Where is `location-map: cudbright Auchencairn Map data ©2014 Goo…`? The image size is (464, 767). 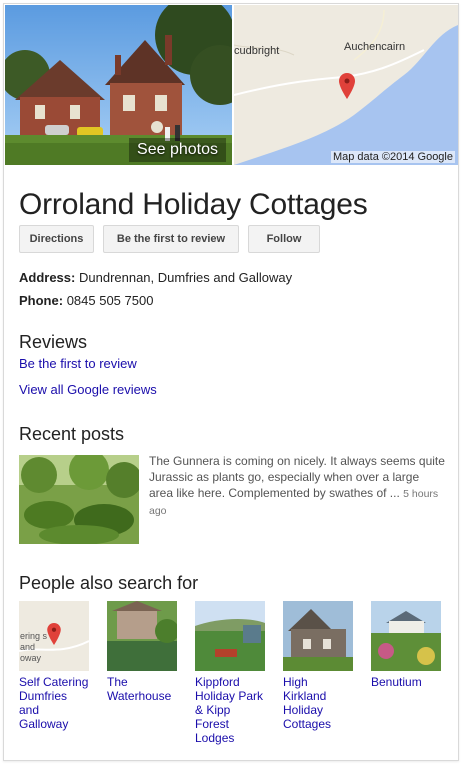 location-map: cudbright Auchencairn Map data ©2014 Goo… is located at coordinates (346, 85).